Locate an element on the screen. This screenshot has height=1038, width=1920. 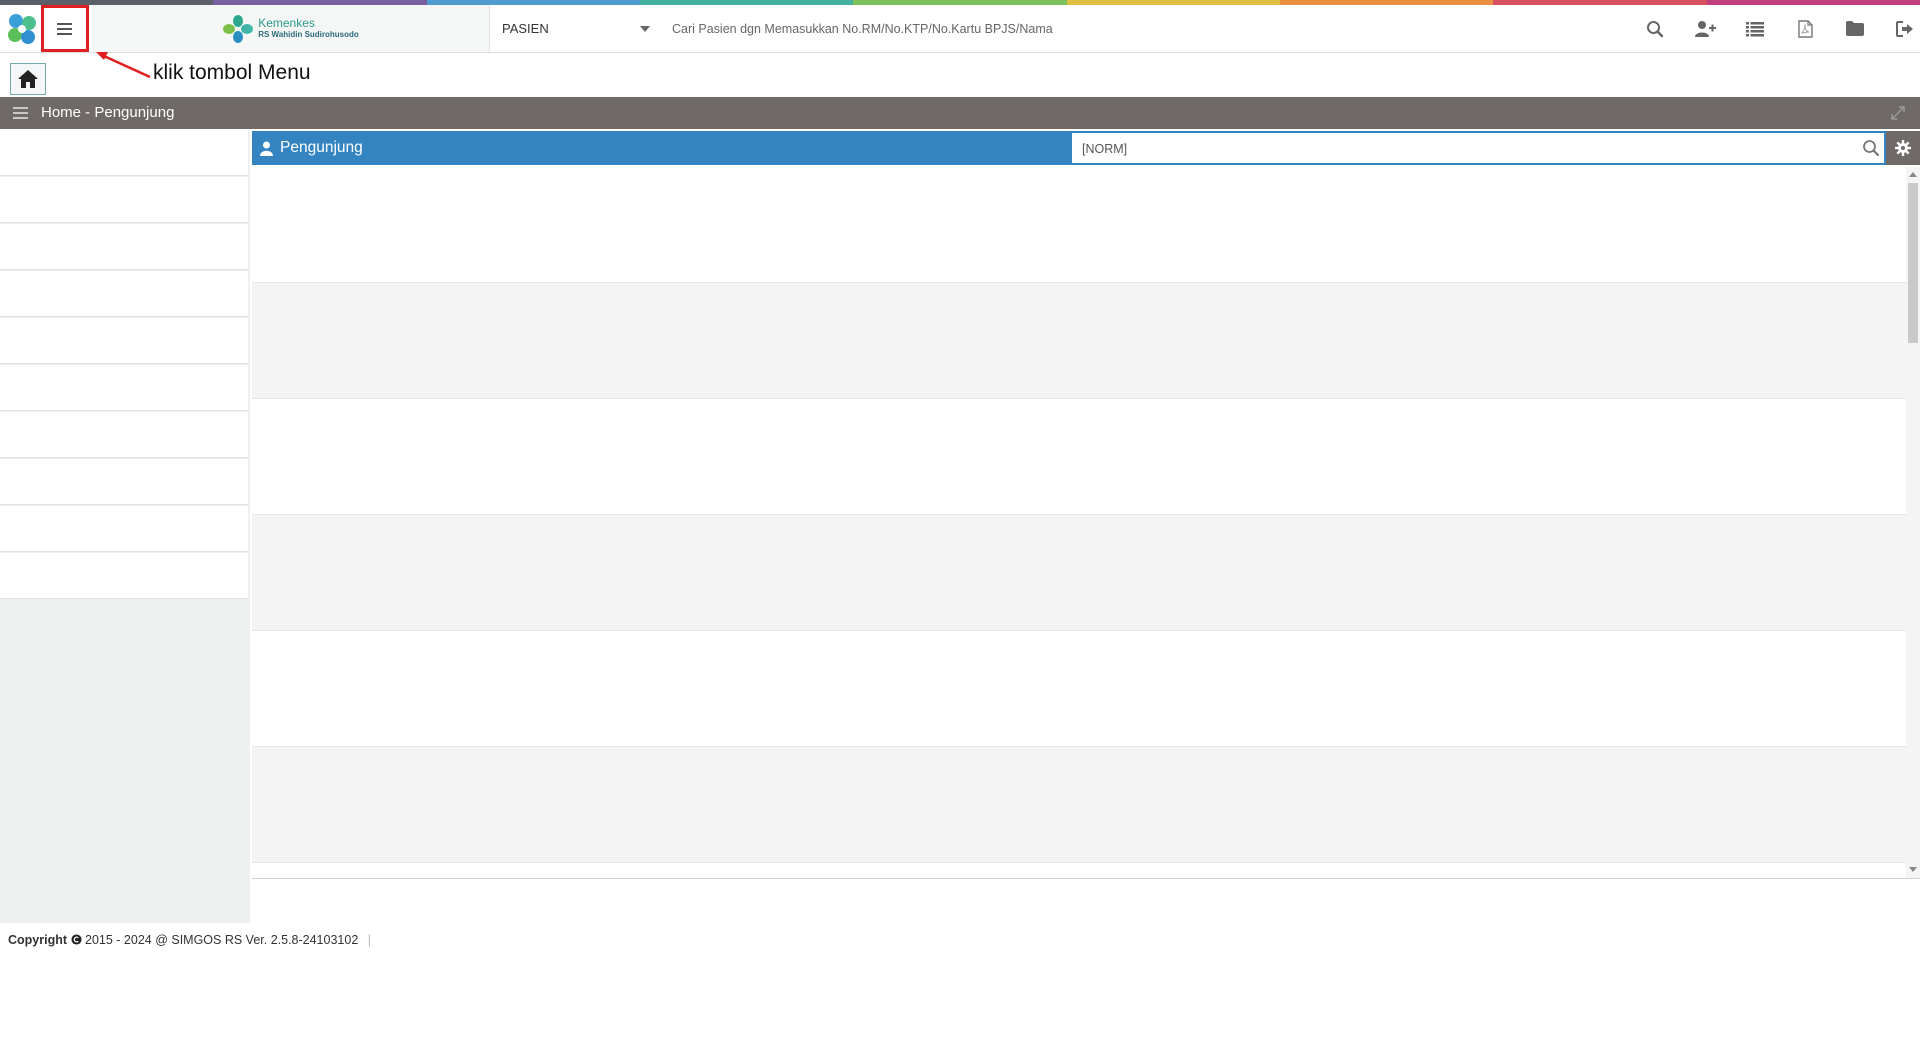
add-patient-button is located at coordinates (1705, 28).